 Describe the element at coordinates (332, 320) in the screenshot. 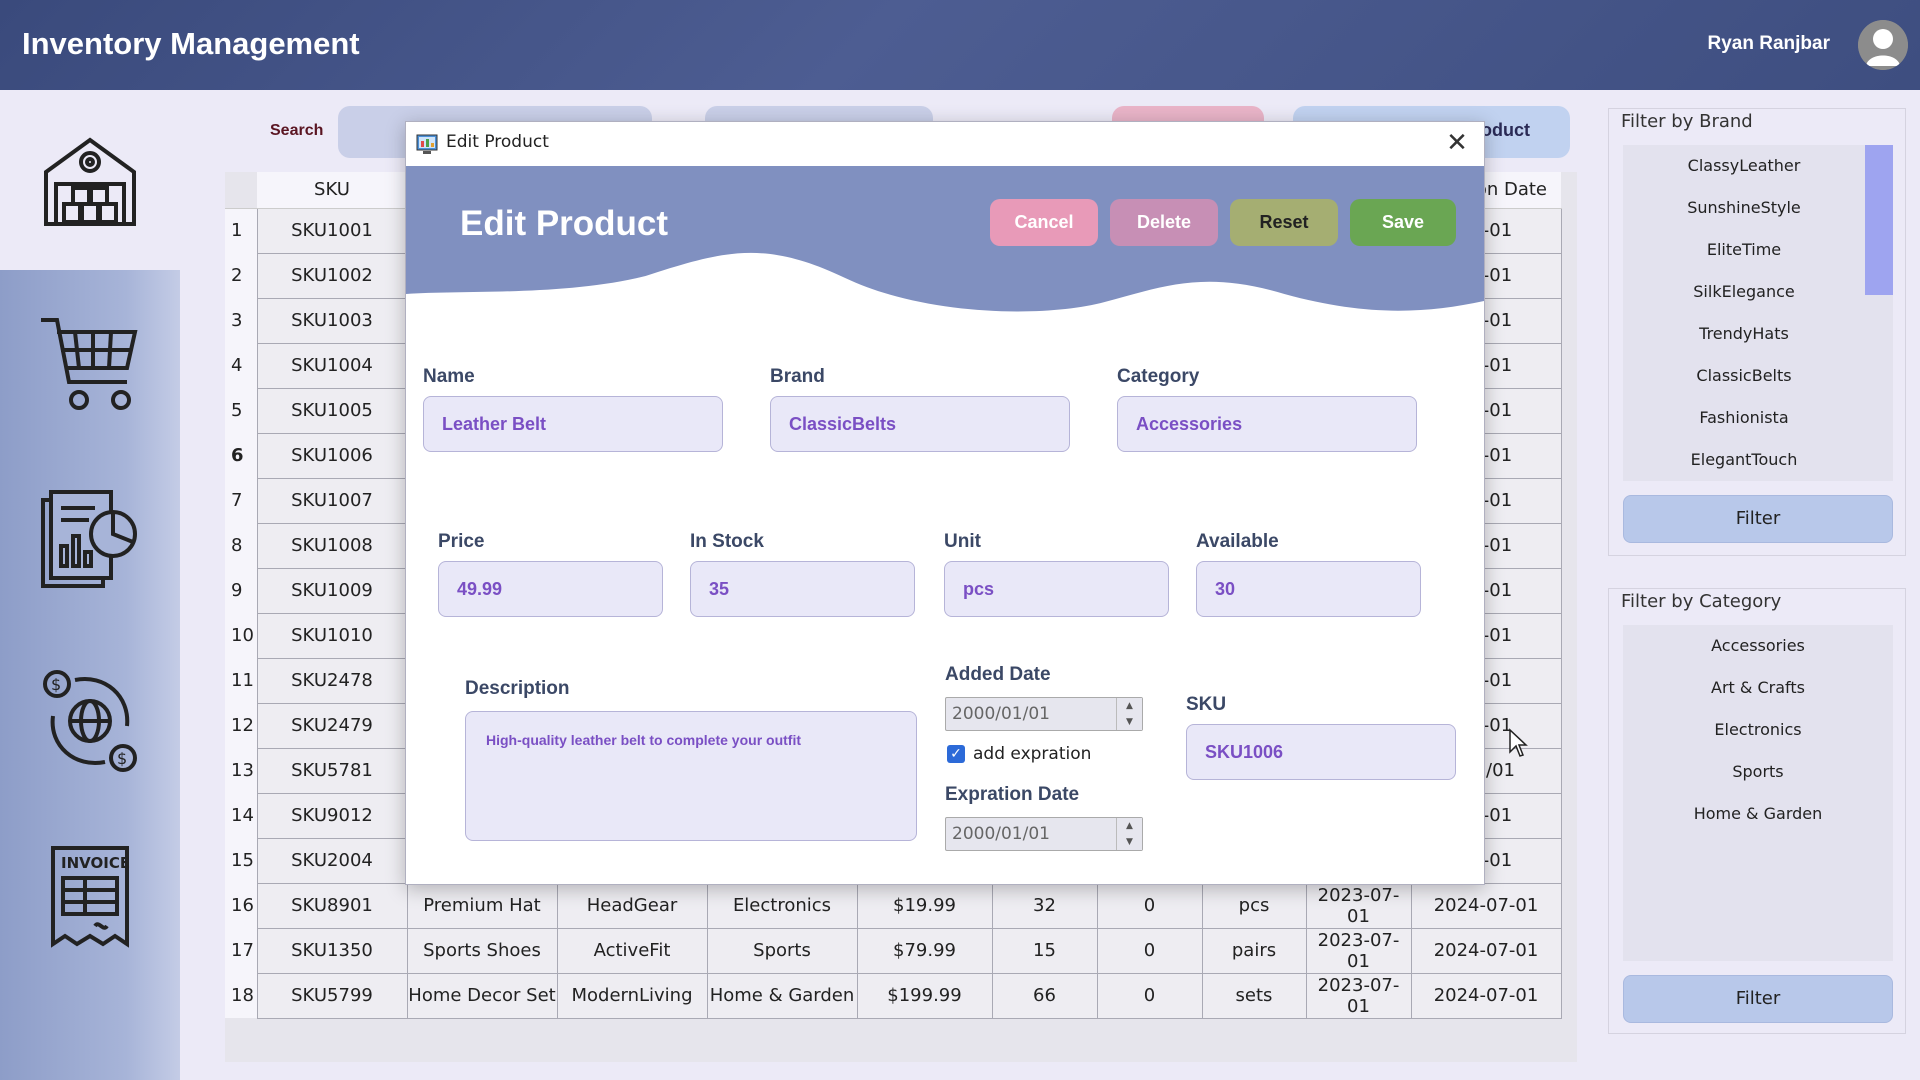

I see `cell-sku: SKU1003` at that location.